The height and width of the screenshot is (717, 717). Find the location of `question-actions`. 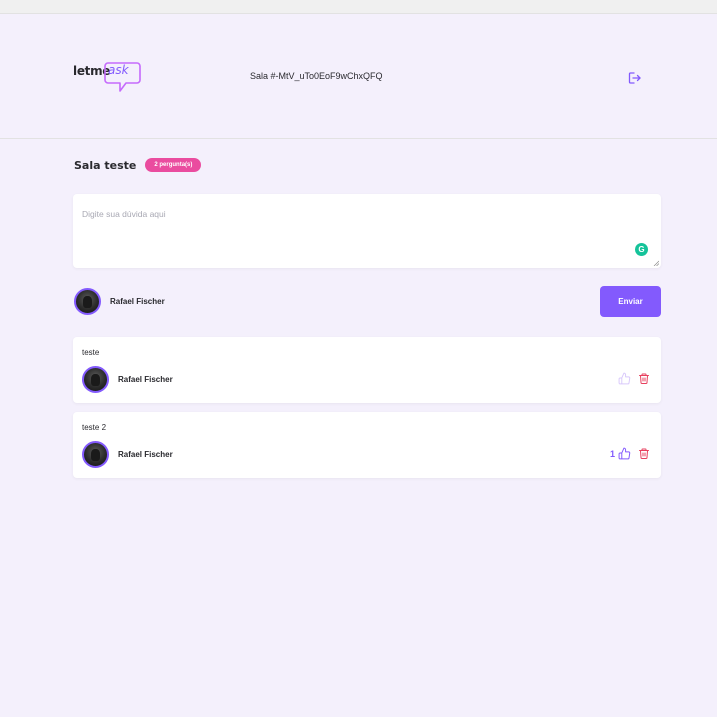

question-actions is located at coordinates (632, 378).